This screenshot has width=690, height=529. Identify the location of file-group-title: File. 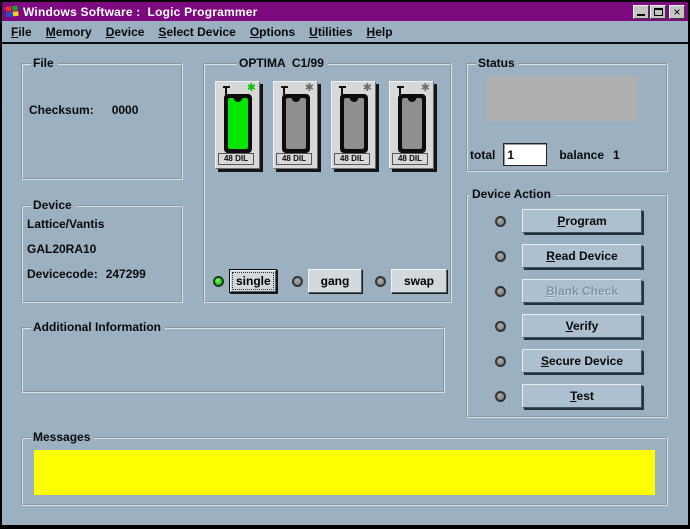
(44, 63).